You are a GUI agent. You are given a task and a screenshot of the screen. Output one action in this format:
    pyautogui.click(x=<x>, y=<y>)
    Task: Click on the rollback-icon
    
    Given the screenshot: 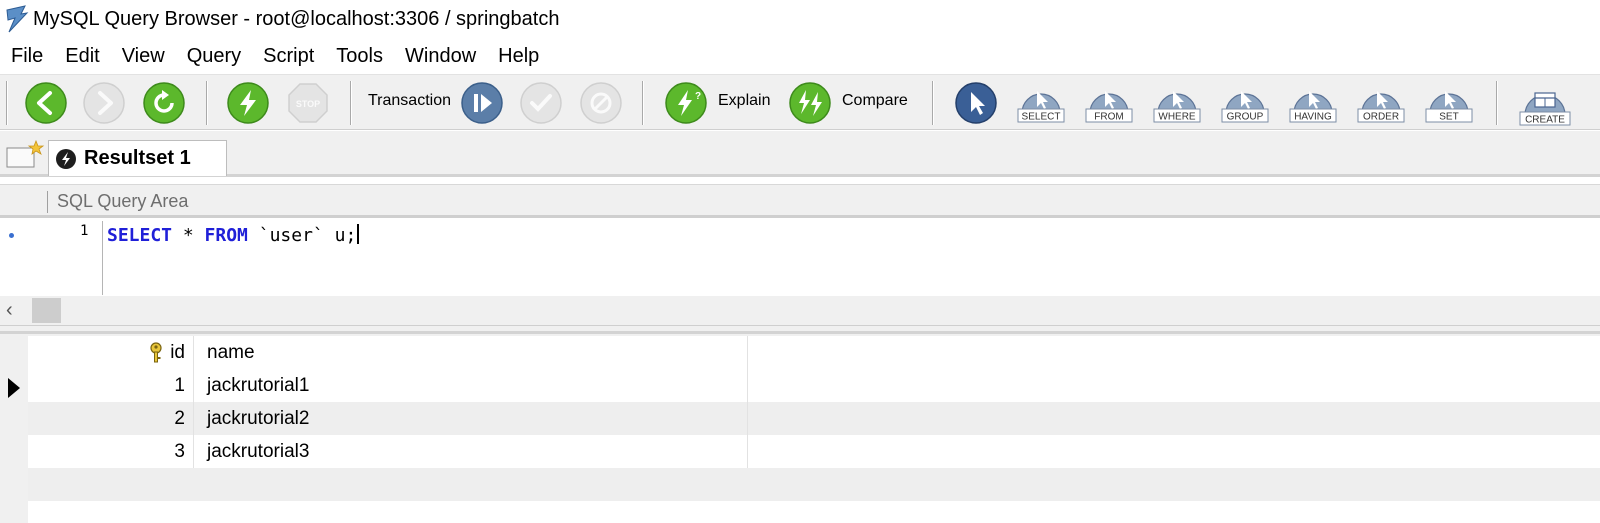 What is the action you would take?
    pyautogui.click(x=601, y=103)
    